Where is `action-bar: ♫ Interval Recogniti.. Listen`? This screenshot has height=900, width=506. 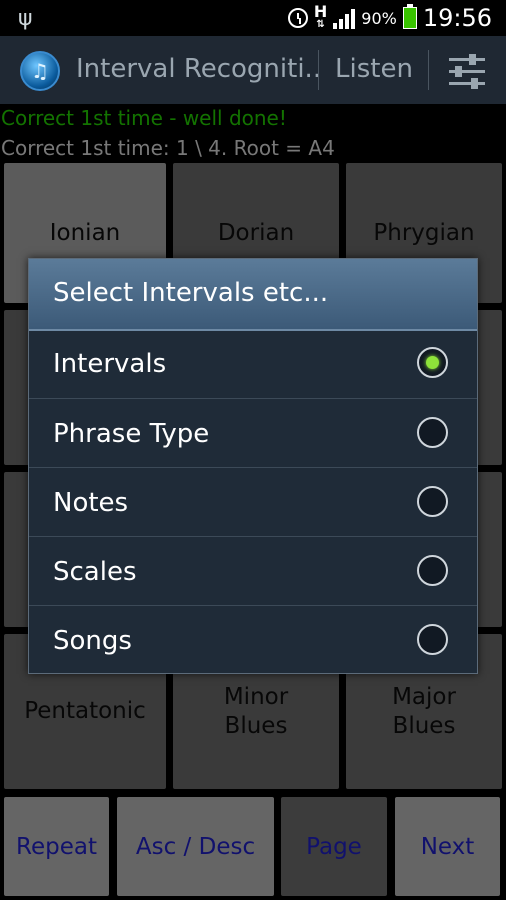 action-bar: ♫ Interval Recogniti.. Listen is located at coordinates (253, 70).